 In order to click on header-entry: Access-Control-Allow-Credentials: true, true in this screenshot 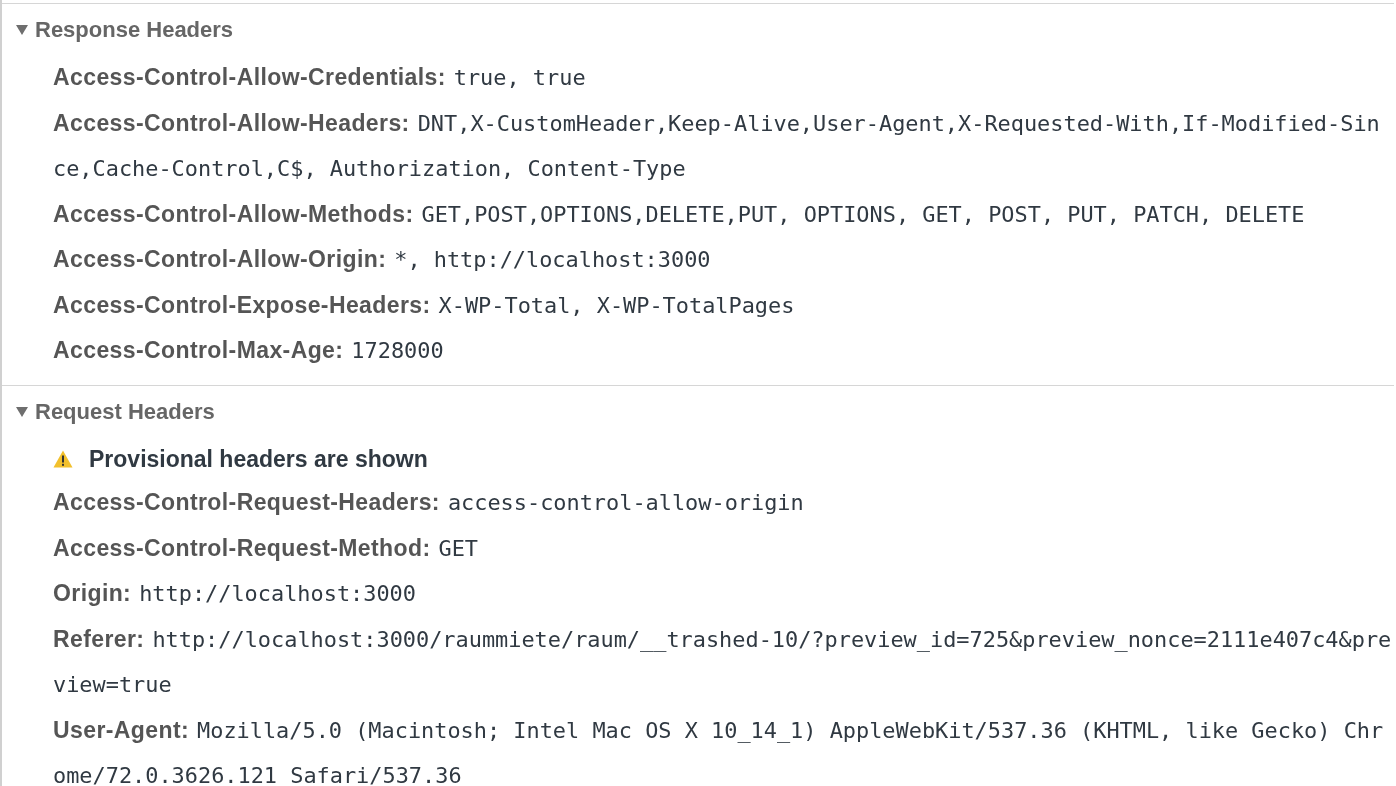, I will do `click(320, 77)`.